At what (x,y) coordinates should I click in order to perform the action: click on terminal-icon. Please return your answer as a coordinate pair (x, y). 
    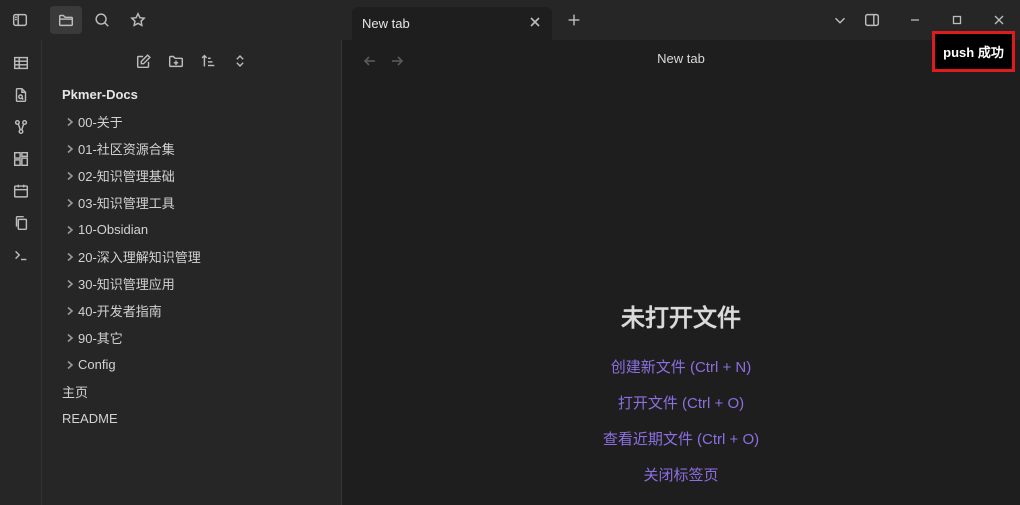
    Looking at the image, I should click on (20, 255).